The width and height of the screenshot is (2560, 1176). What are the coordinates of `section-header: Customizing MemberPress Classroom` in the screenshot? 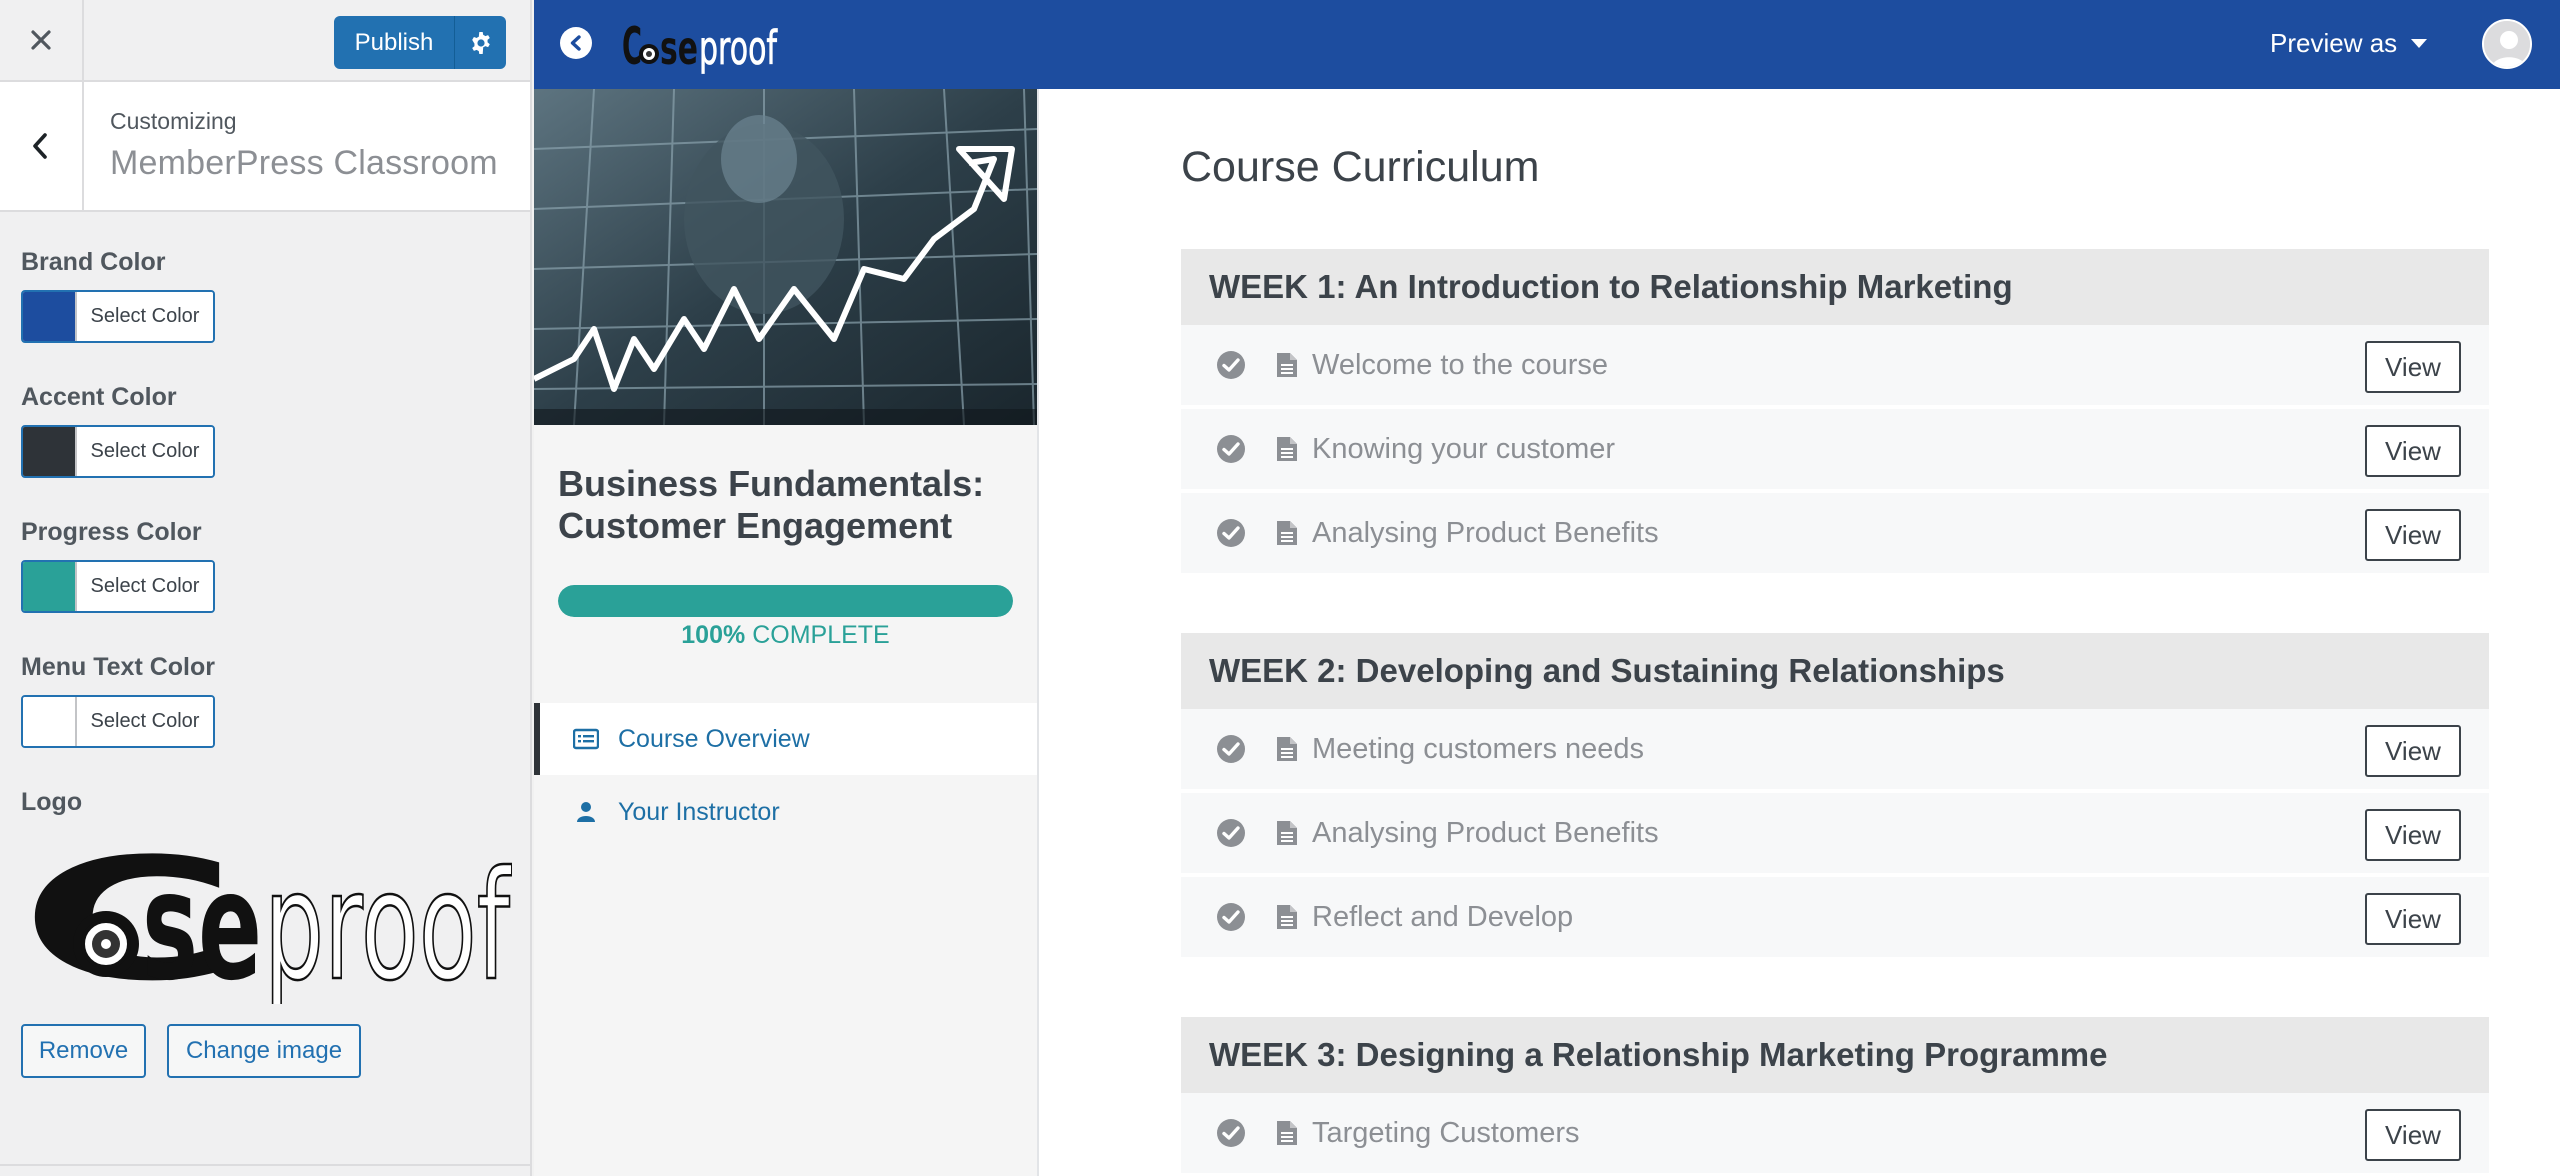 It's located at (265, 147).